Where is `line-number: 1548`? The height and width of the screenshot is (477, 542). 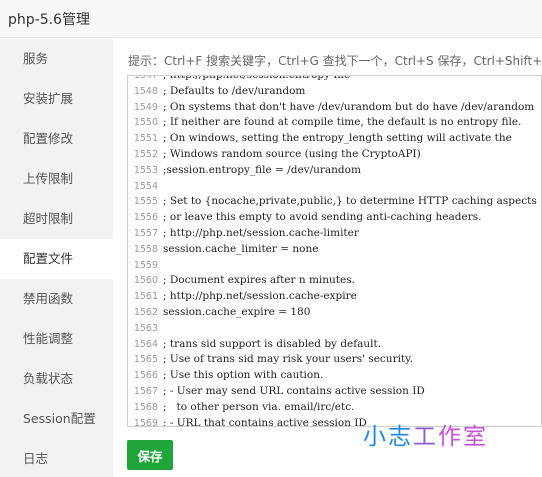
line-number: 1548 is located at coordinates (145, 91).